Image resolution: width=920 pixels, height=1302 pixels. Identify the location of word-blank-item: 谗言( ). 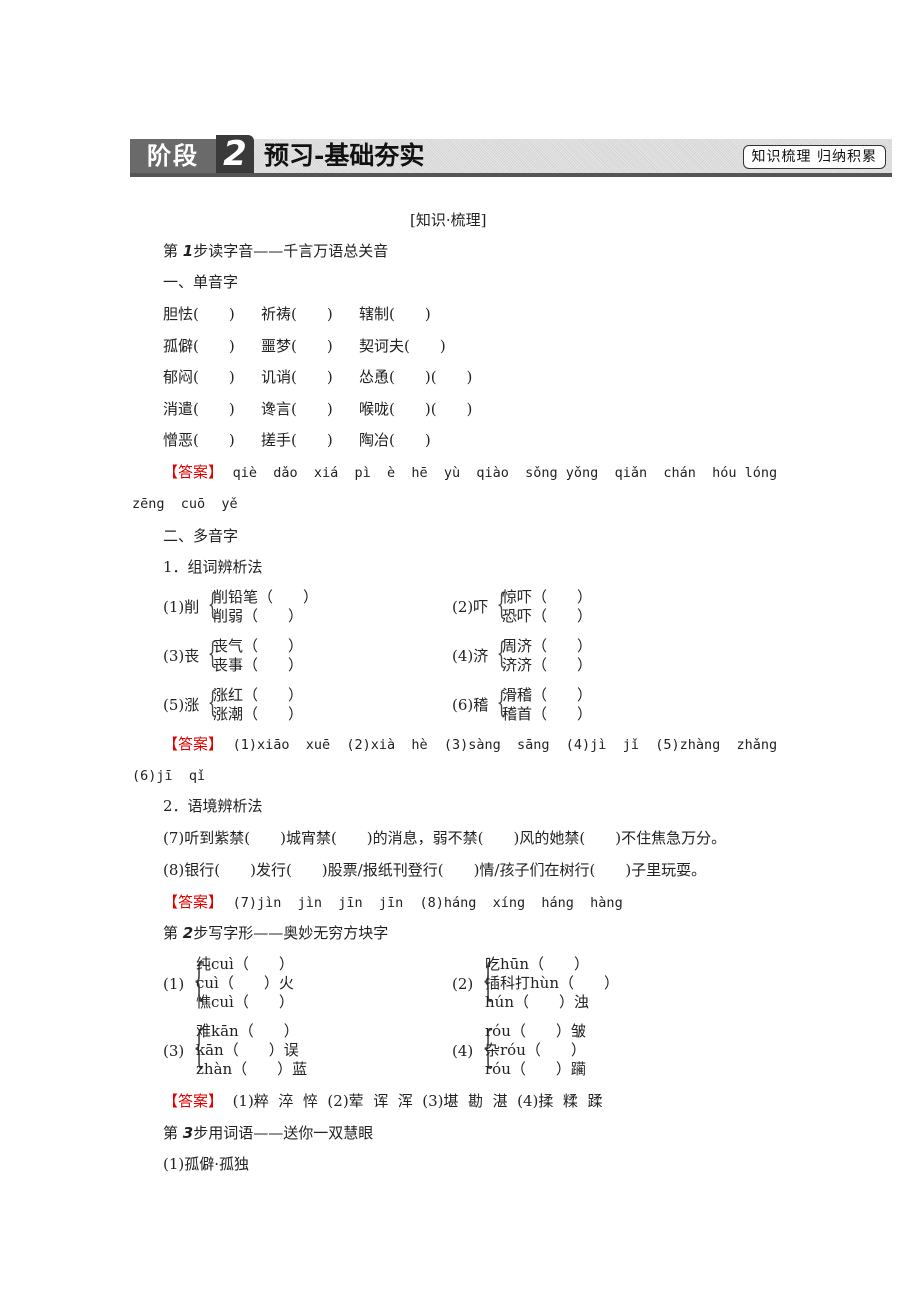
(297, 408).